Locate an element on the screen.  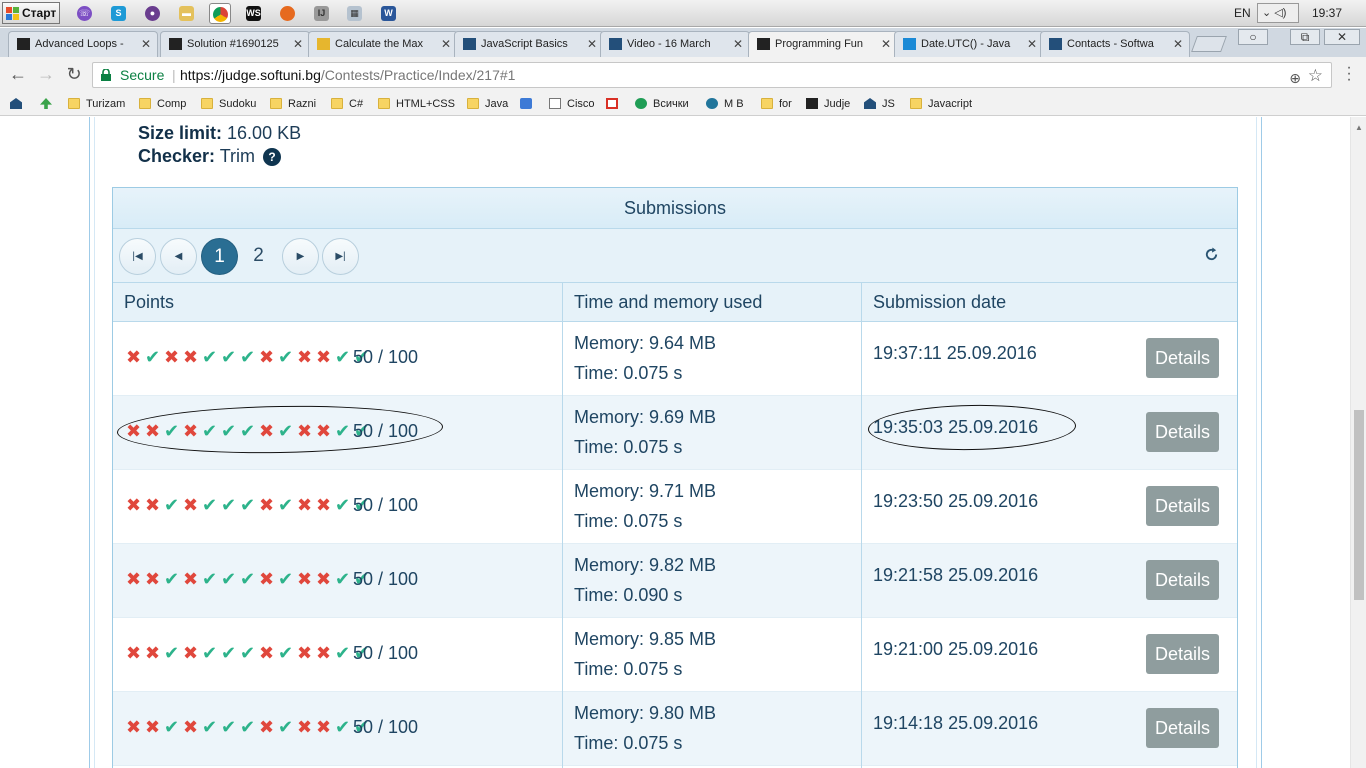
tor-icon: ● is located at coordinates (153, 13).